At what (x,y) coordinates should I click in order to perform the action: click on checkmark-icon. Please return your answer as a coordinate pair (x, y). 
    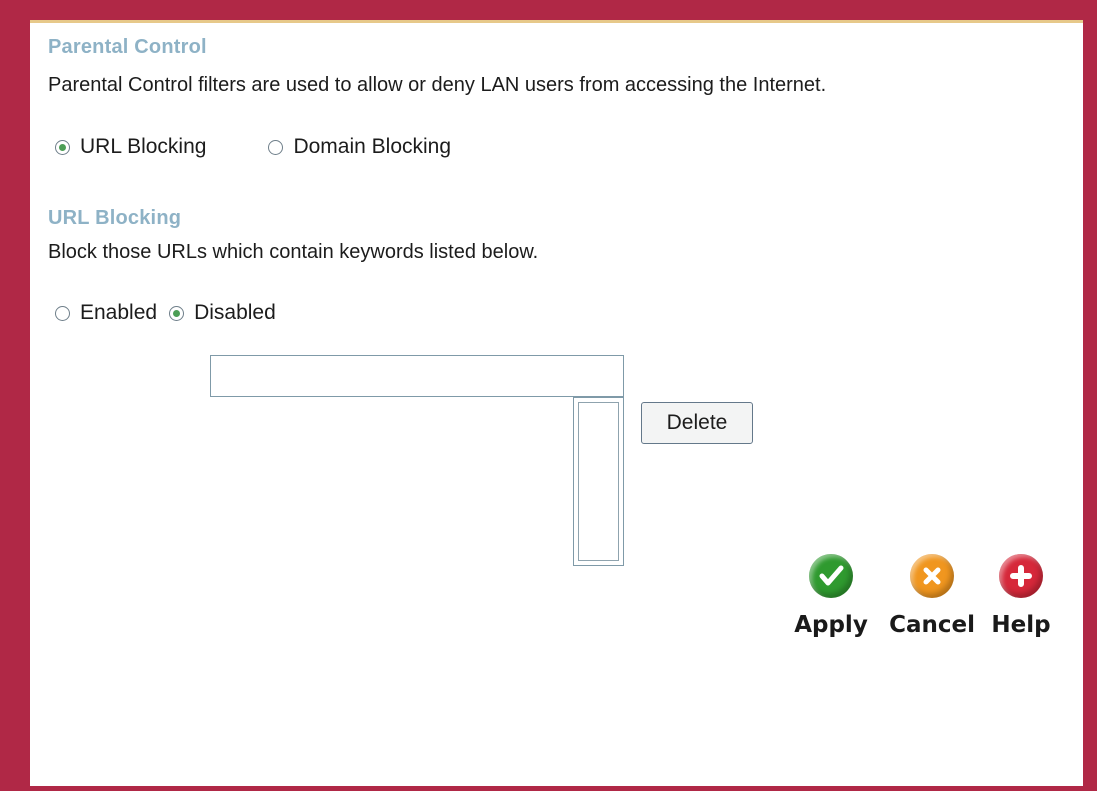
    Looking at the image, I should click on (831, 576).